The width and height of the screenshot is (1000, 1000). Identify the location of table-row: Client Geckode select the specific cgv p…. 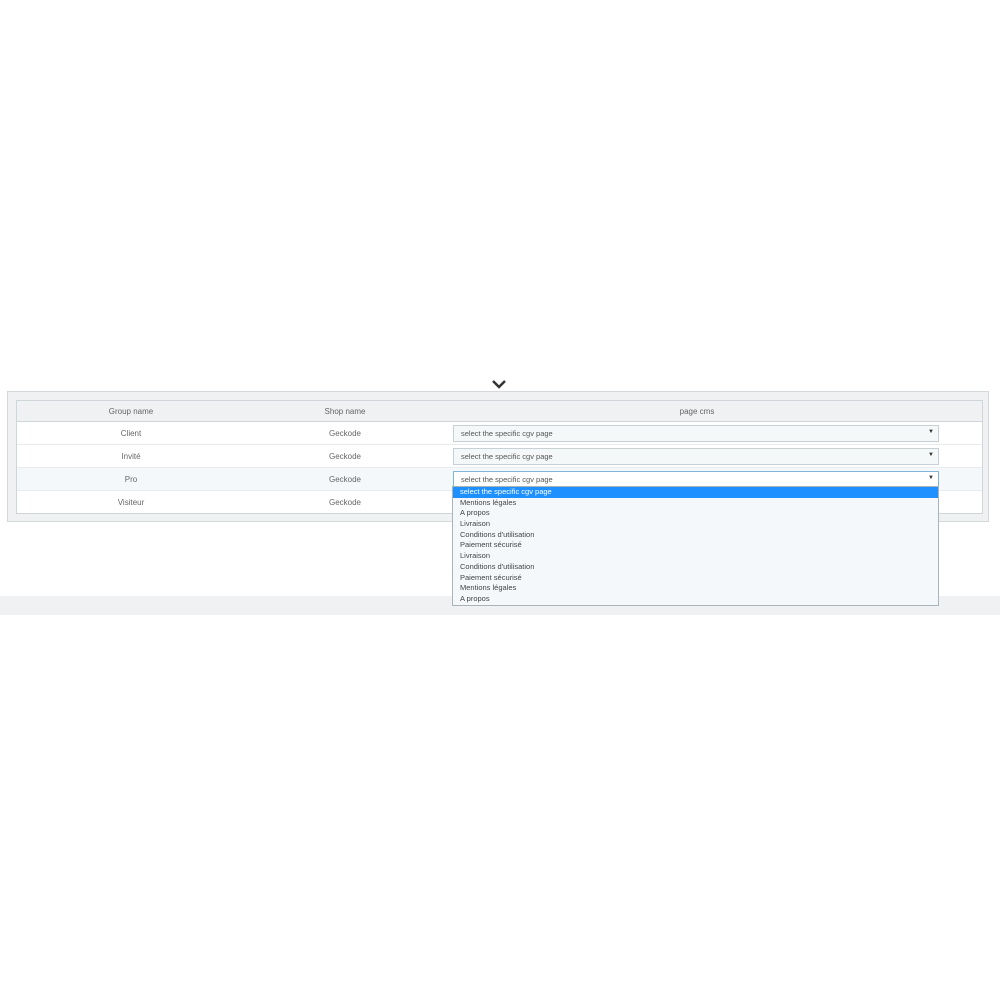
(499, 433).